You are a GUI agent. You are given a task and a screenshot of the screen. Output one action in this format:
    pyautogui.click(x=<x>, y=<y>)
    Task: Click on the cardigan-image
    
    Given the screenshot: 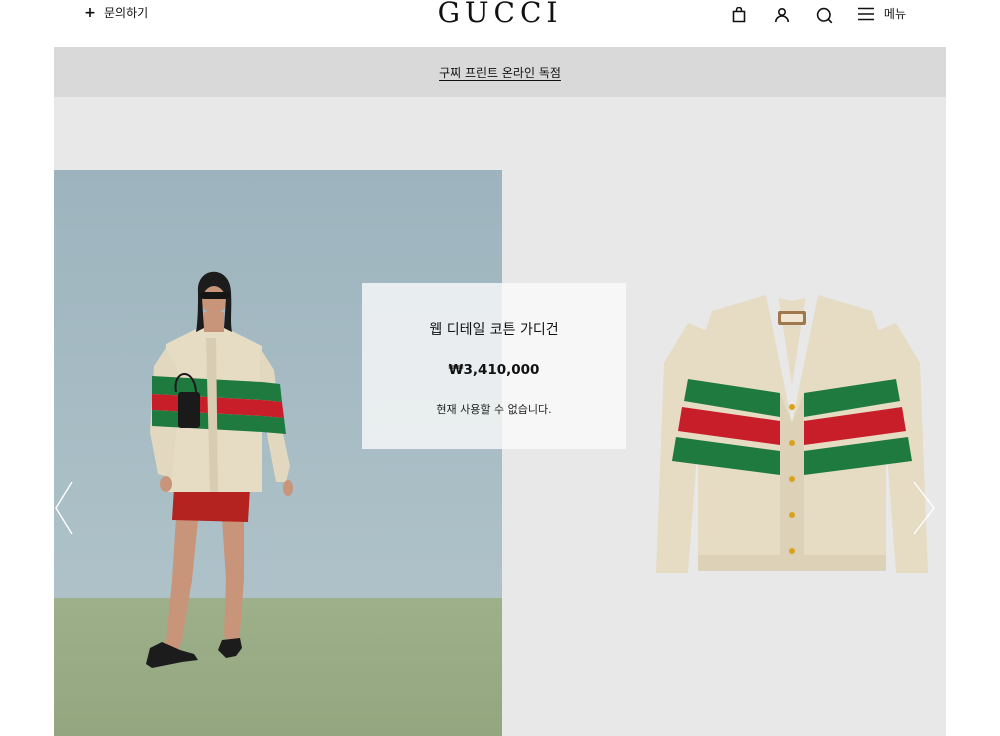 What is the action you would take?
    pyautogui.click(x=792, y=434)
    